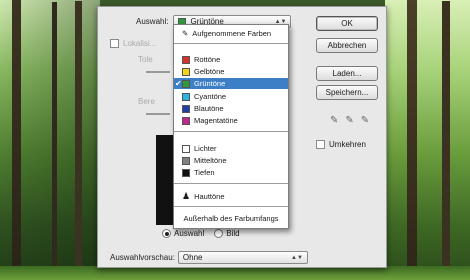 This screenshot has width=470, height=280. I want to click on menu-item-highlights: Lichter, so click(231, 148).